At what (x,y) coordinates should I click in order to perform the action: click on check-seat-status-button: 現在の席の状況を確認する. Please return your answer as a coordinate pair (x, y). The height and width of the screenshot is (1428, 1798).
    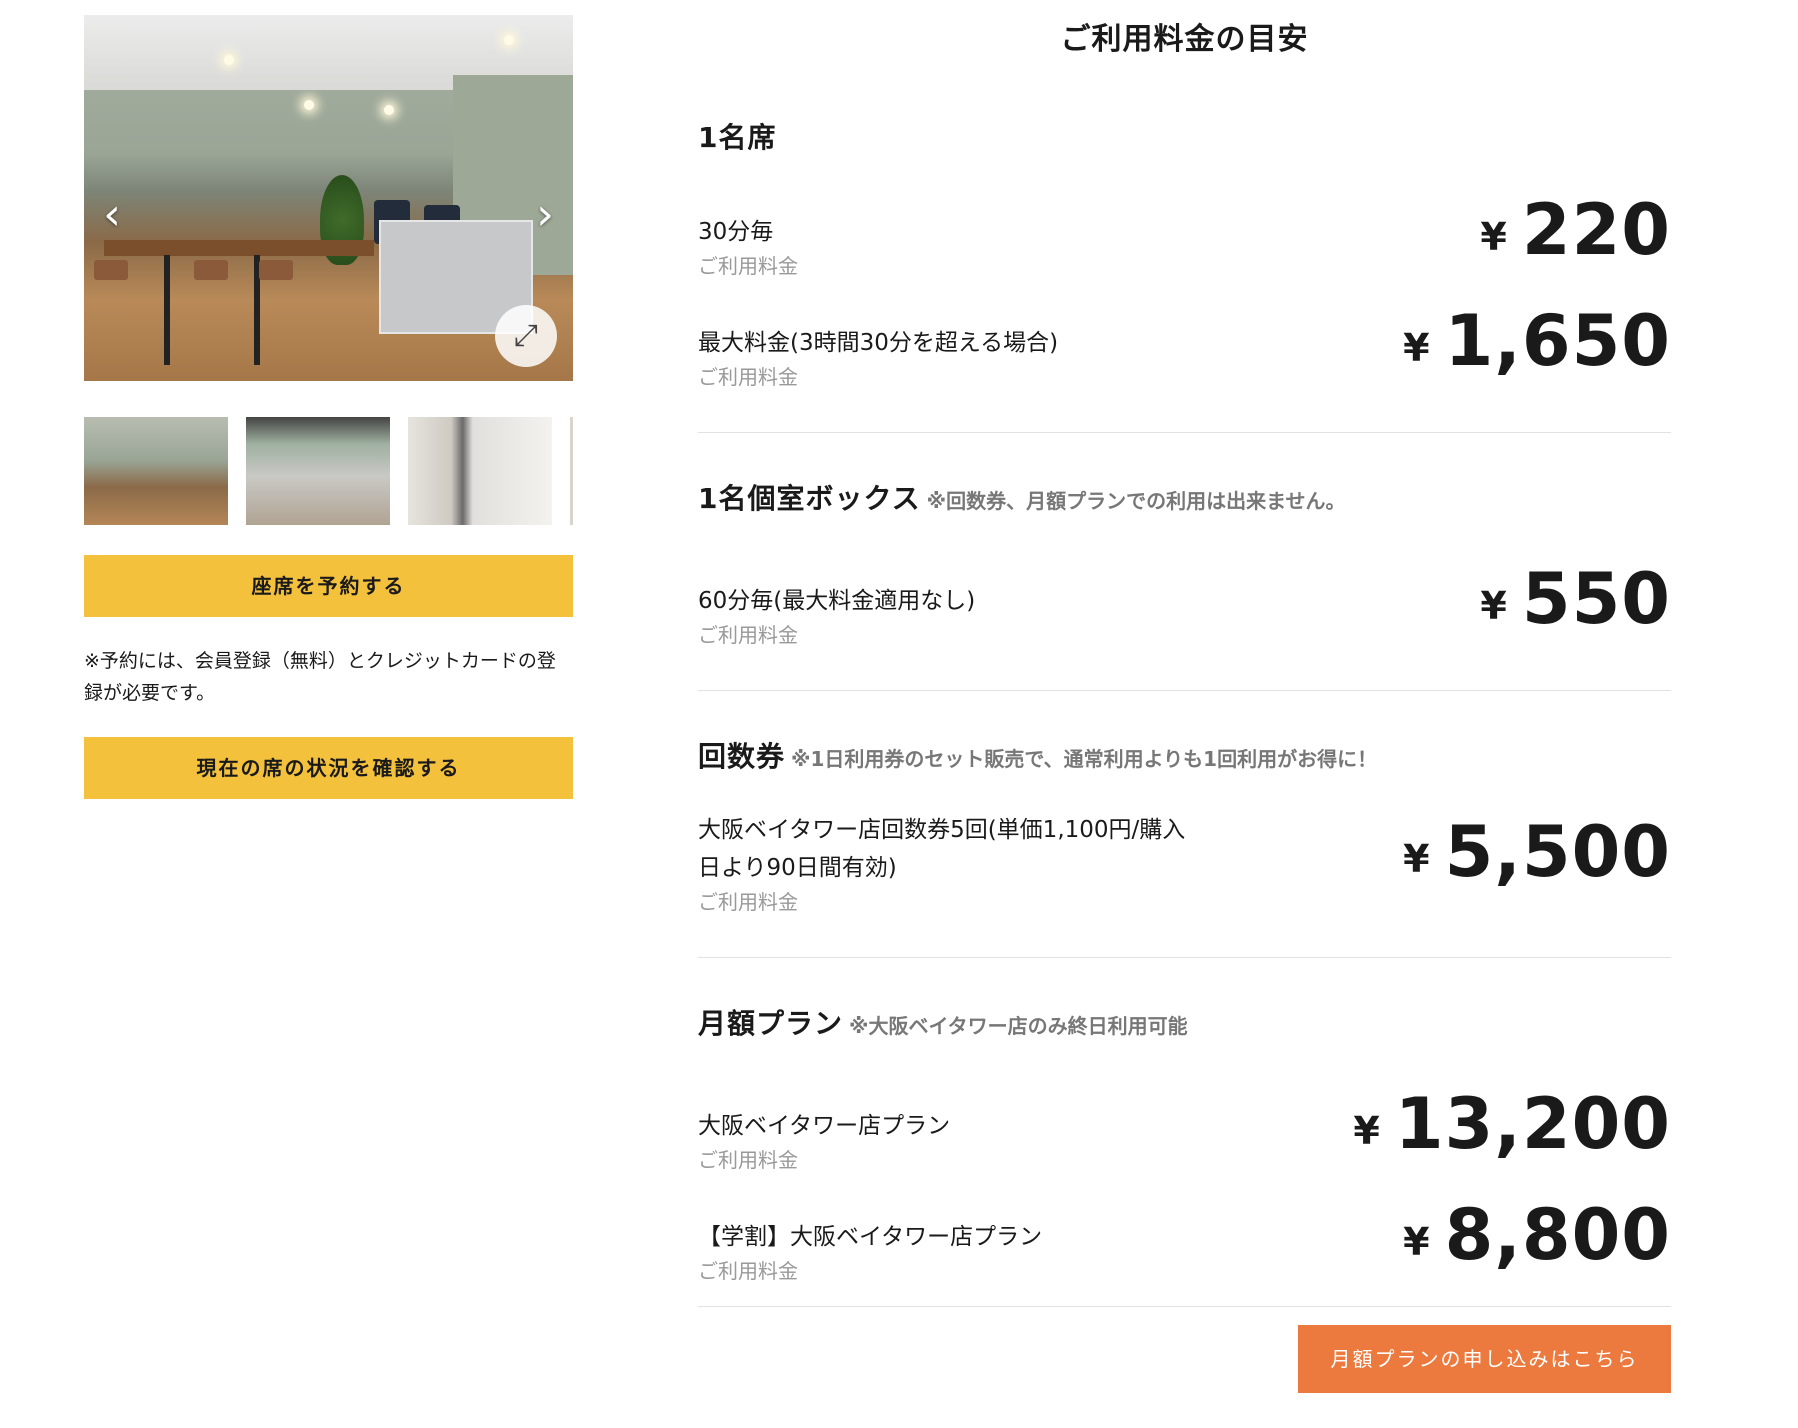
    Looking at the image, I should click on (328, 768).